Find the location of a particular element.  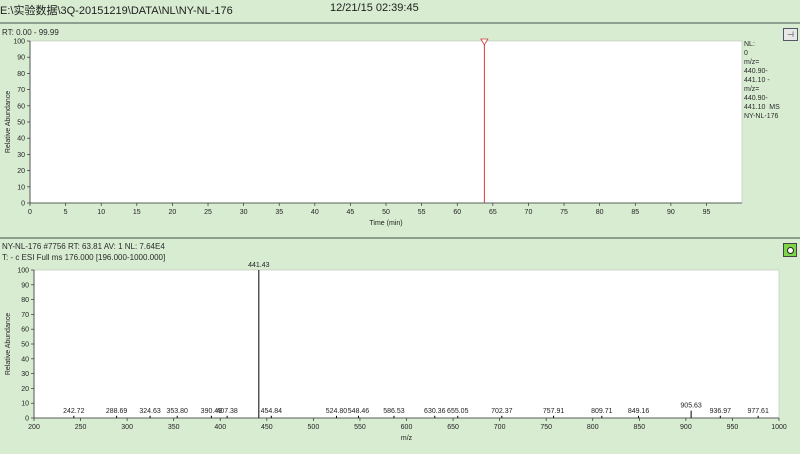

x-tick-label: 60 is located at coordinates (457, 212).